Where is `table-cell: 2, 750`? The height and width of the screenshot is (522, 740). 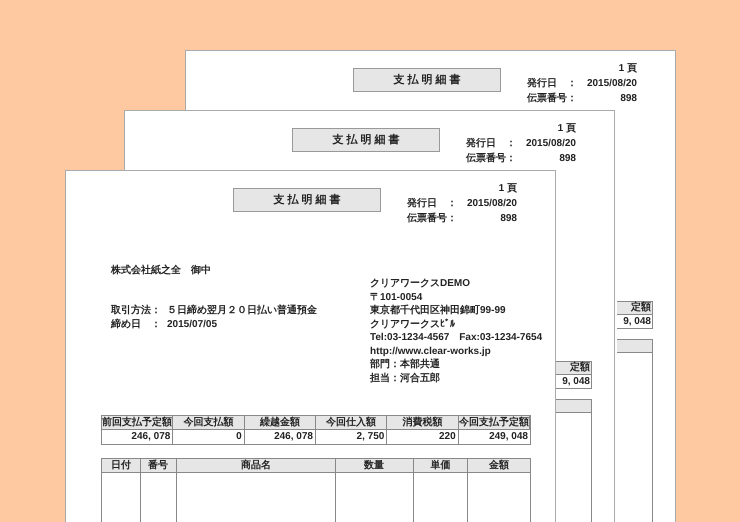
table-cell: 2, 750 is located at coordinates (352, 437).